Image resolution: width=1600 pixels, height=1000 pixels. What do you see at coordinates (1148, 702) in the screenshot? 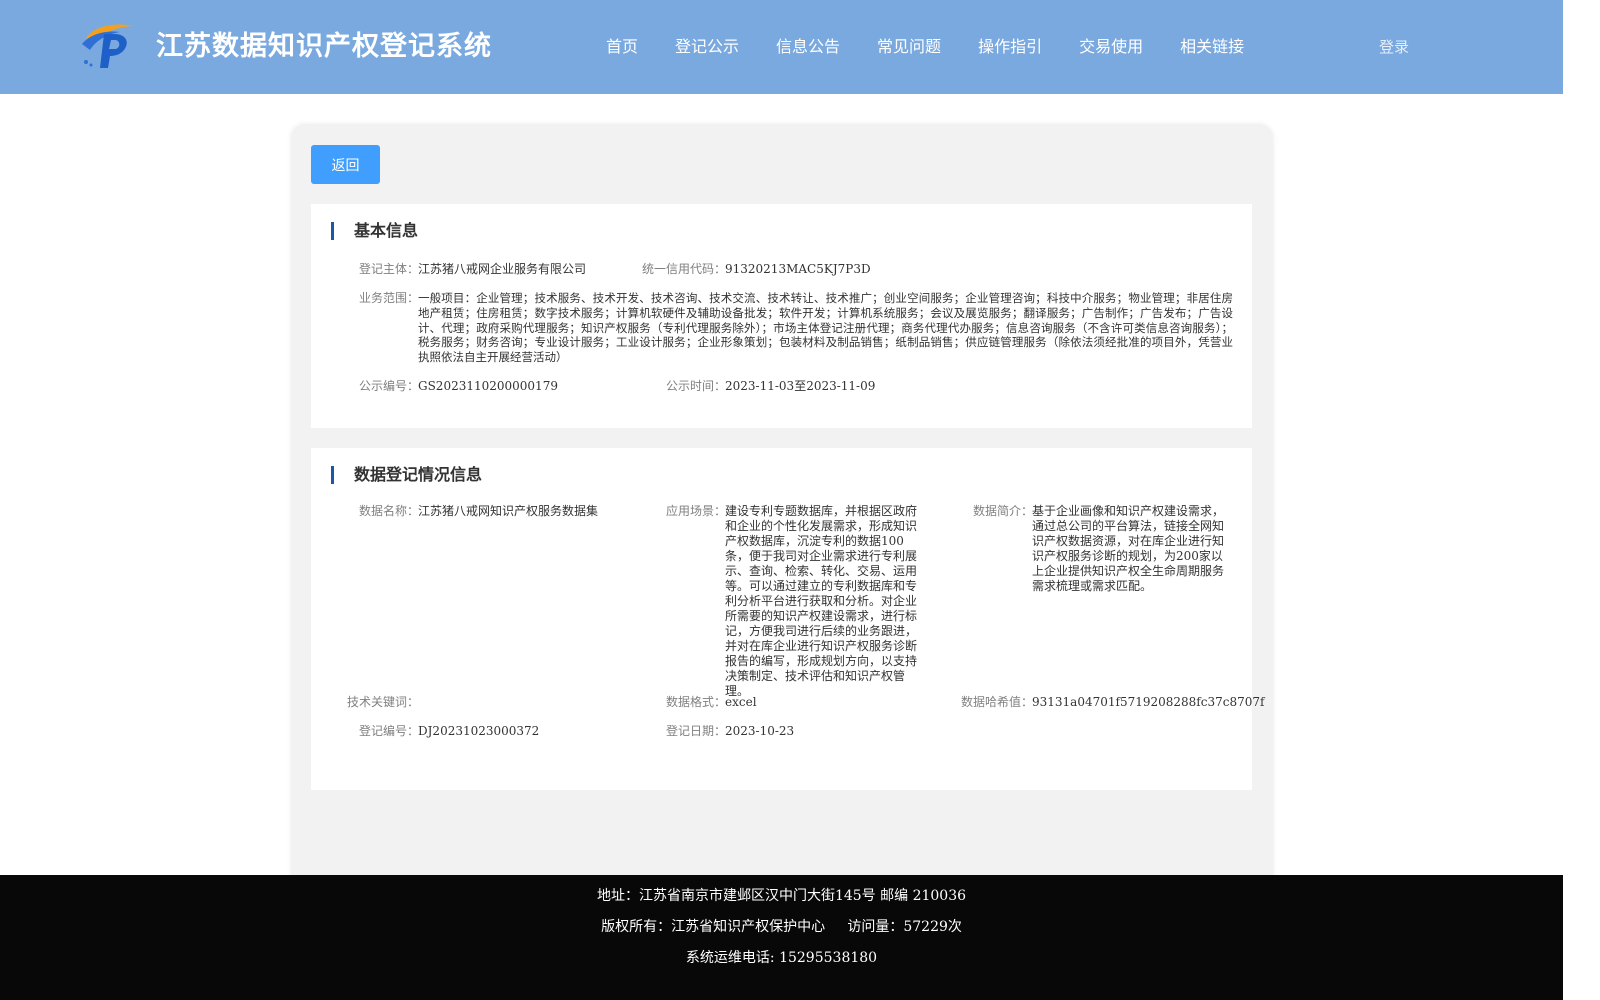
I see `data-hash-value: 93131a04701f5719208288fc37c8707f` at bounding box center [1148, 702].